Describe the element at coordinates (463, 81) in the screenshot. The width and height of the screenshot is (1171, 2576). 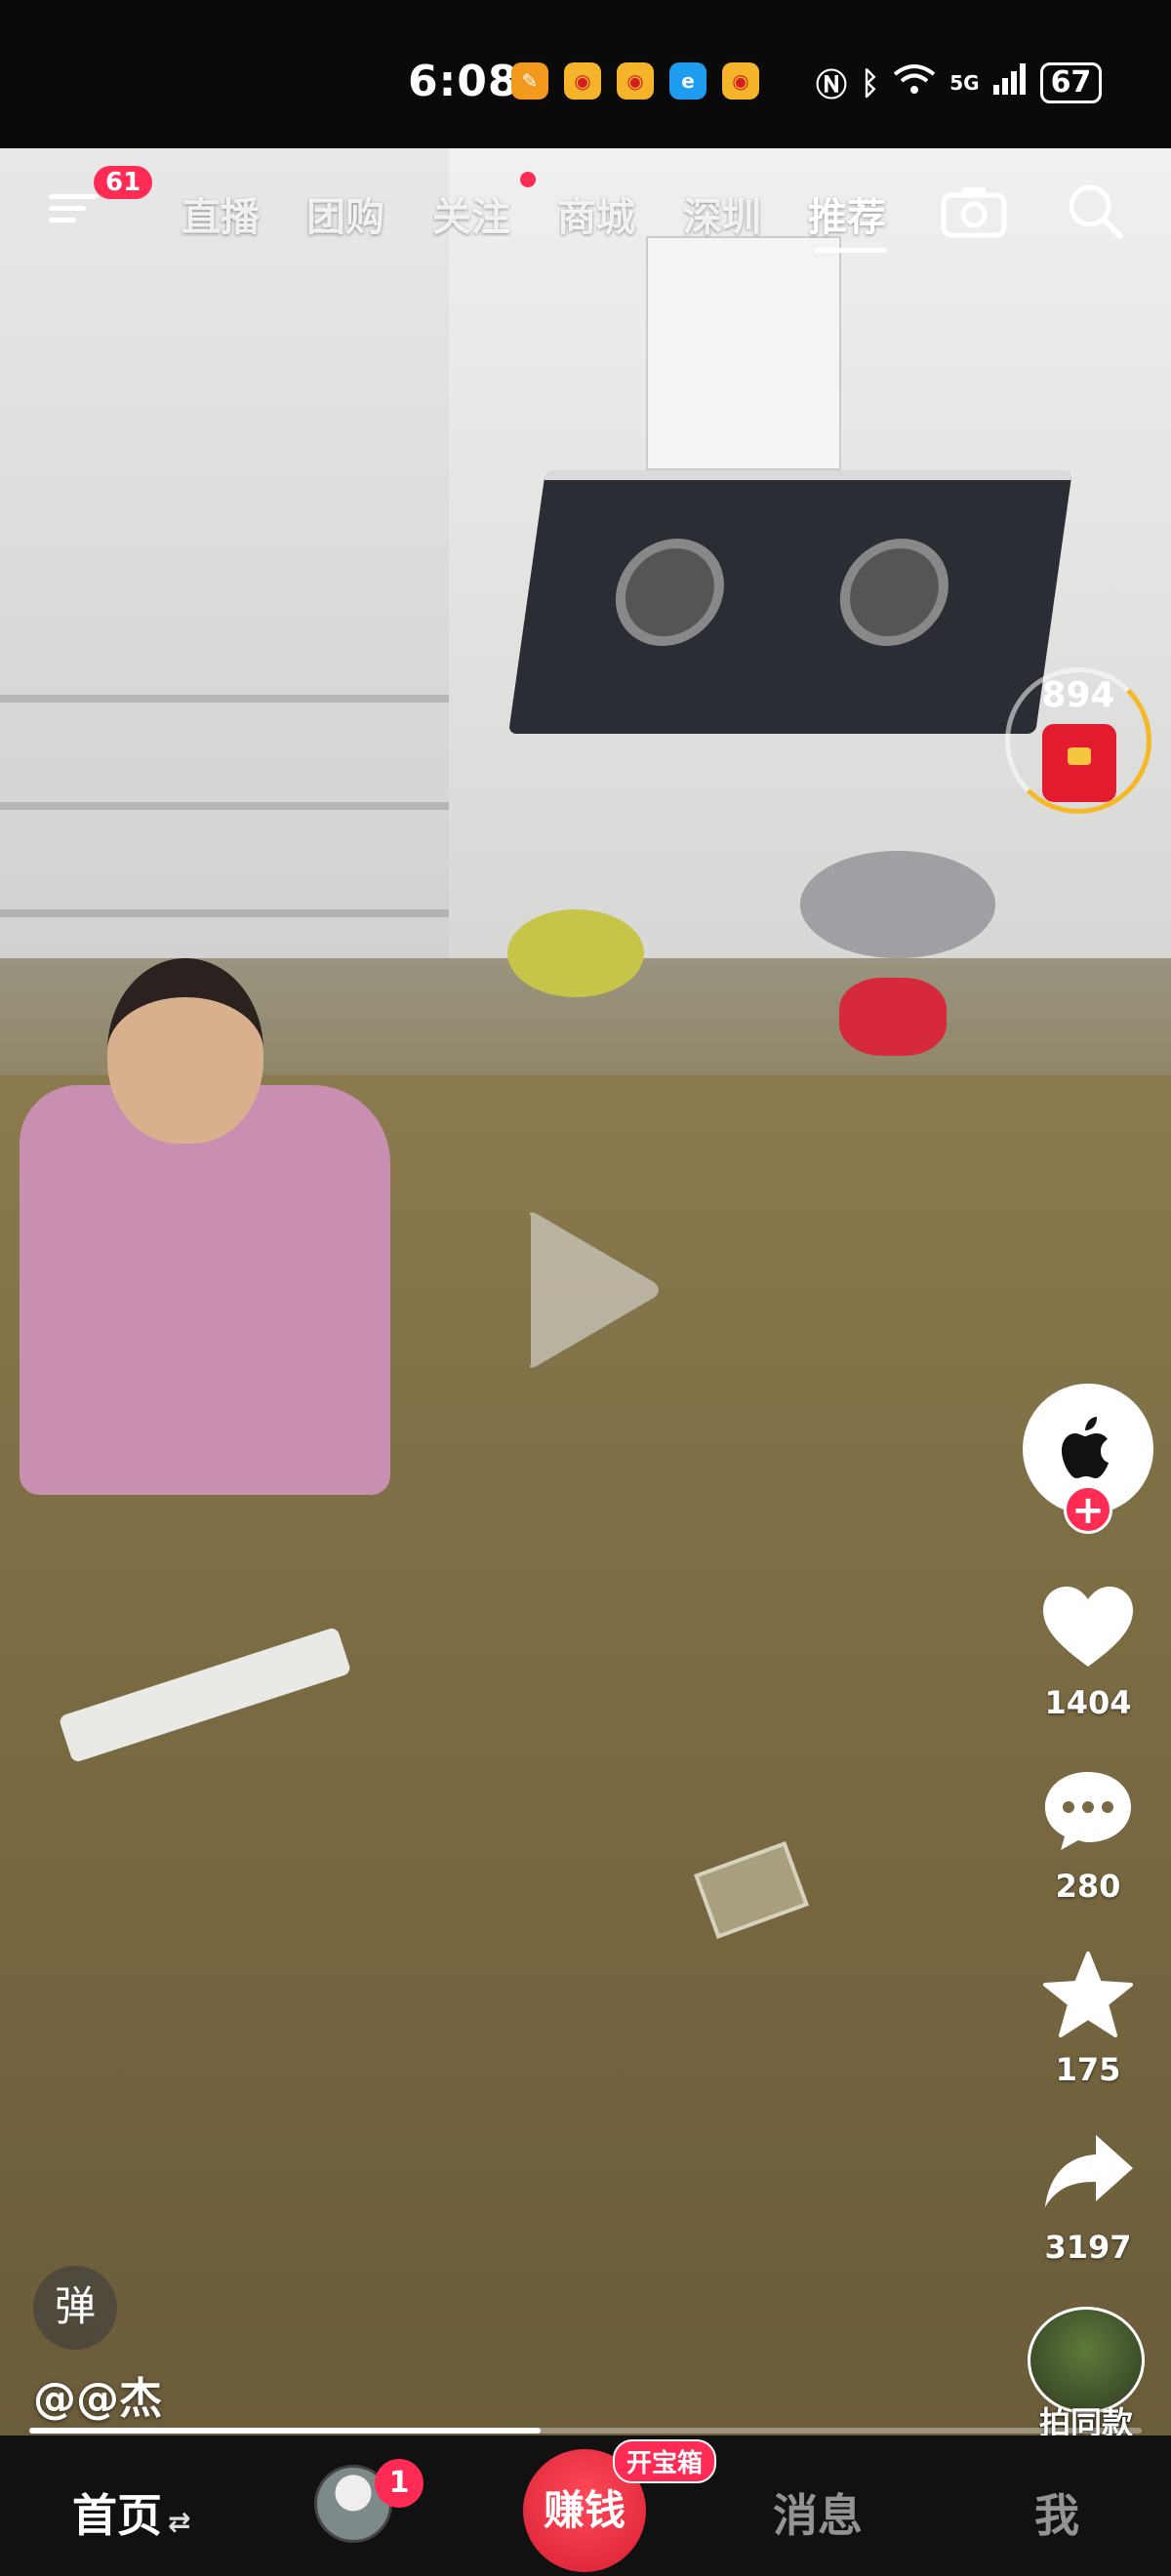
I see `status-time: 6:08` at that location.